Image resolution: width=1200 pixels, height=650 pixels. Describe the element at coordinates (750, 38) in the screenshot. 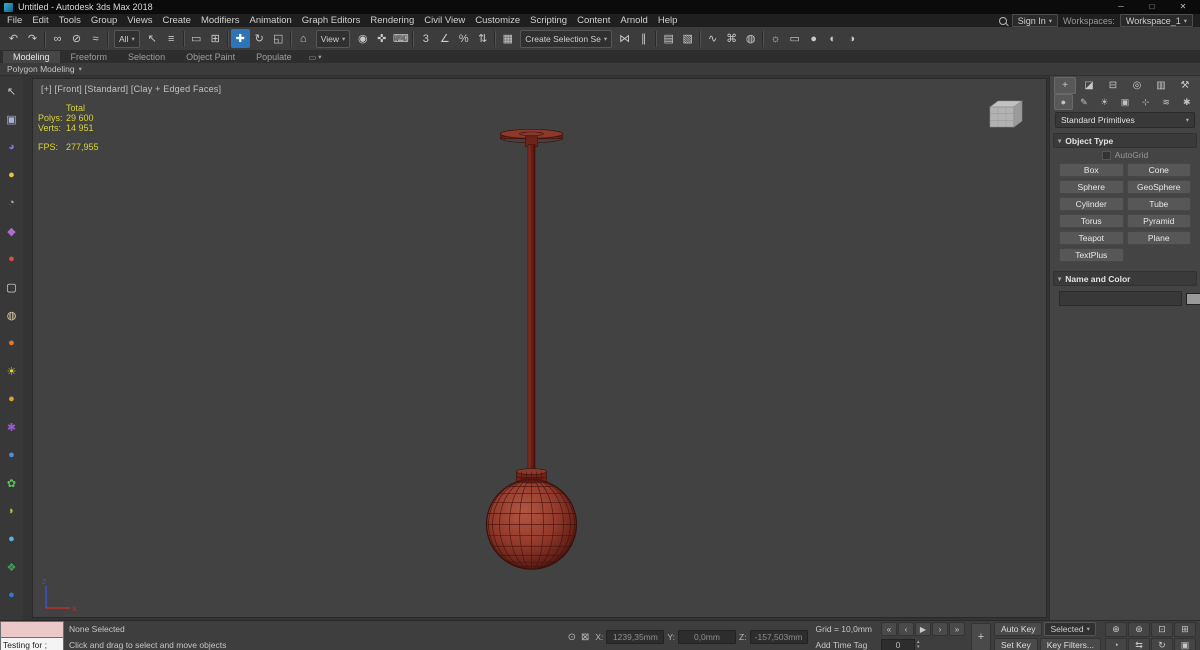

I see `material-editor-icon: ◍` at that location.